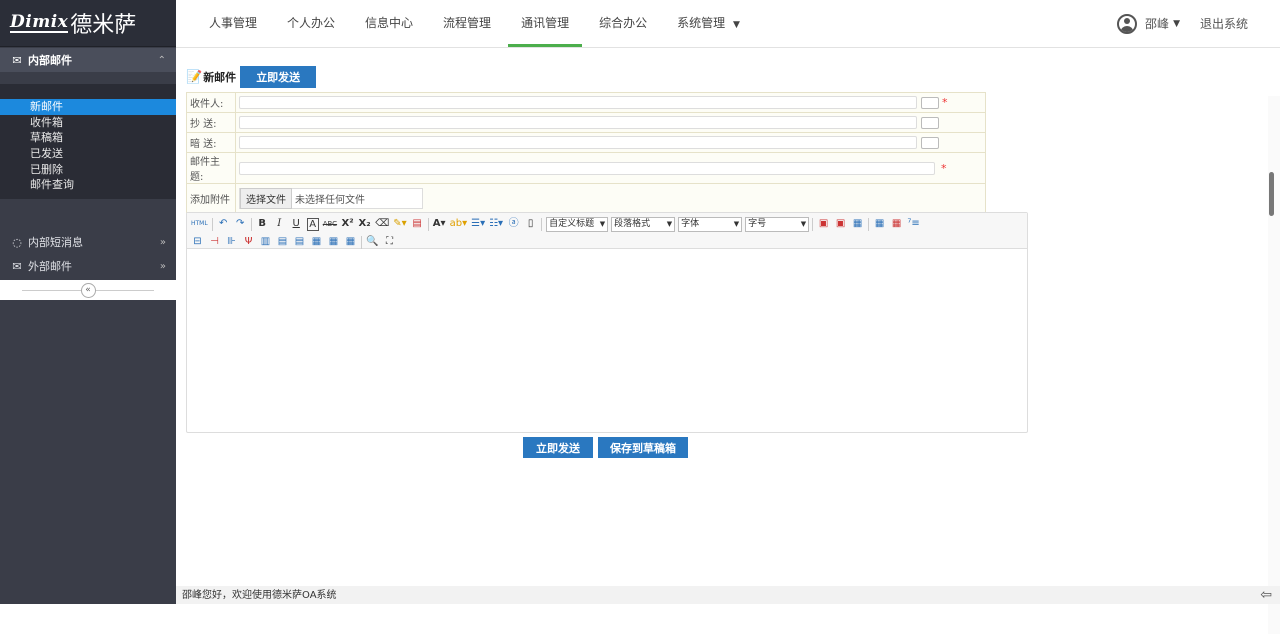 This screenshot has height=634, width=1280. I want to click on subject-row: 邮件主题: *, so click(586, 168).